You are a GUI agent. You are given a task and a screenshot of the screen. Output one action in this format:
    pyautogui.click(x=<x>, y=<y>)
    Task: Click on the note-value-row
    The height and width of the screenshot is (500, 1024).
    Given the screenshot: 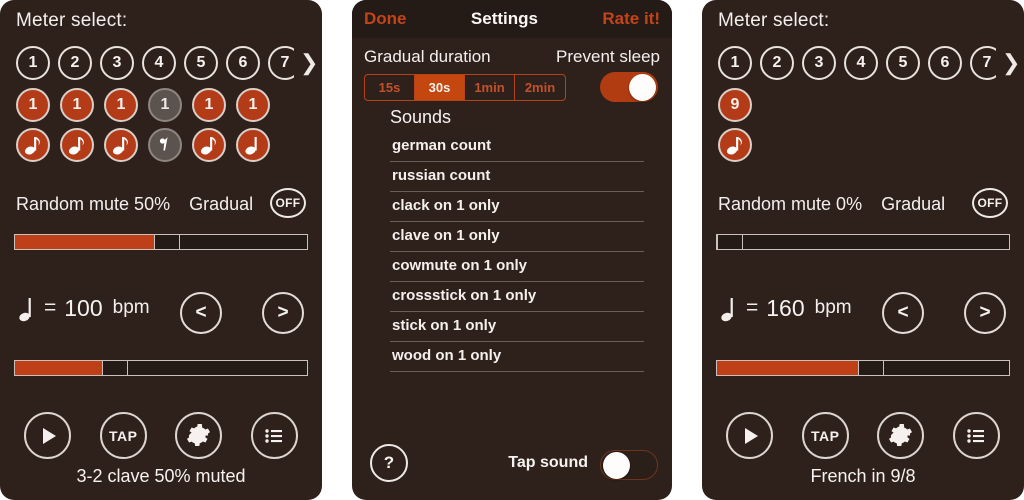 What is the action you would take?
    pyautogui.click(x=735, y=145)
    